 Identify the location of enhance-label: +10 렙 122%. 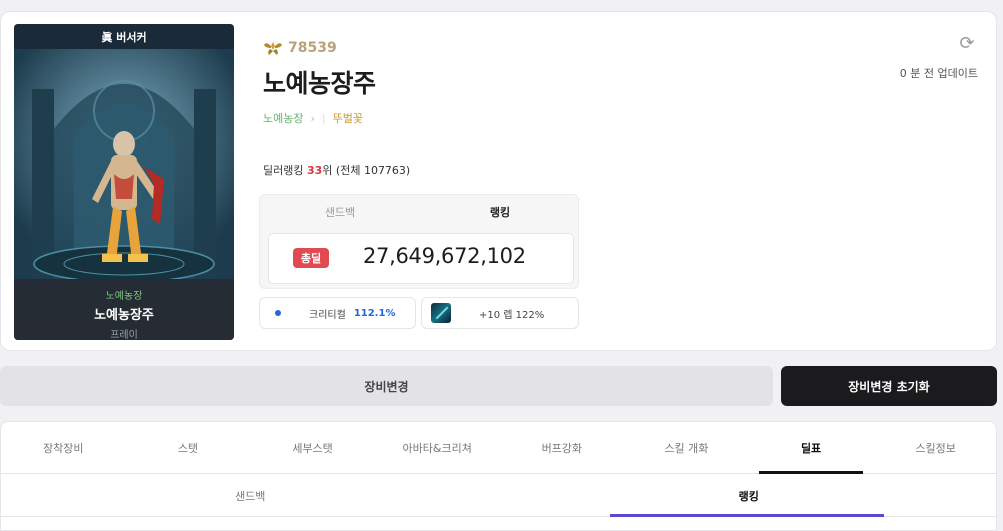
(512, 315).